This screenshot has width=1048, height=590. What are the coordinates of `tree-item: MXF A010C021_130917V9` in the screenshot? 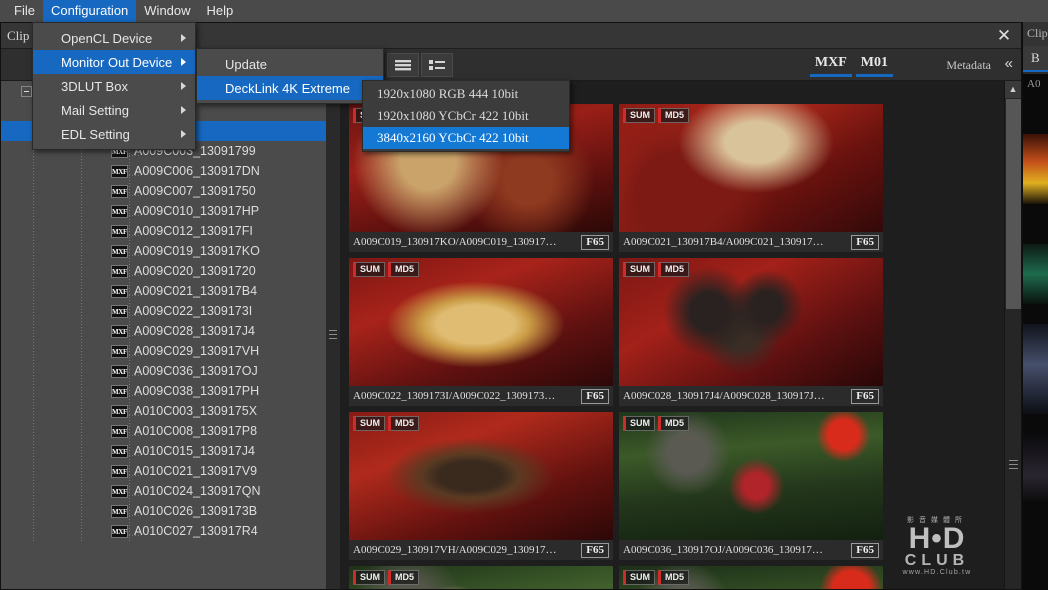 It's located at (163, 471).